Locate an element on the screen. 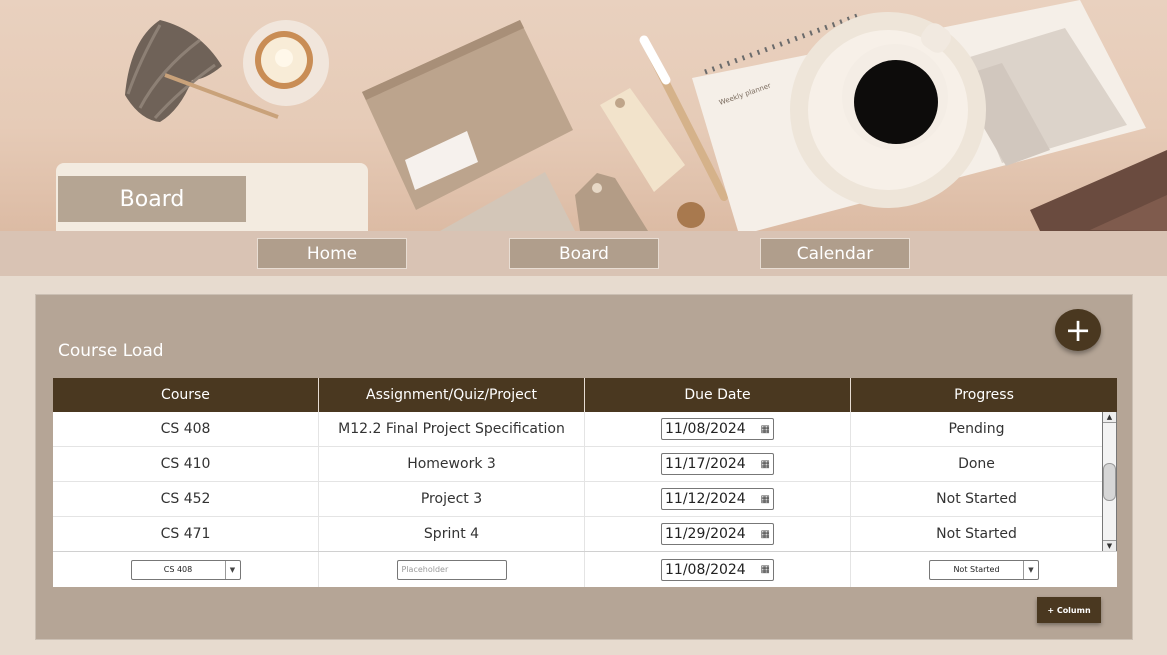  nav-bar: Home Board Calendar is located at coordinates (583, 253).